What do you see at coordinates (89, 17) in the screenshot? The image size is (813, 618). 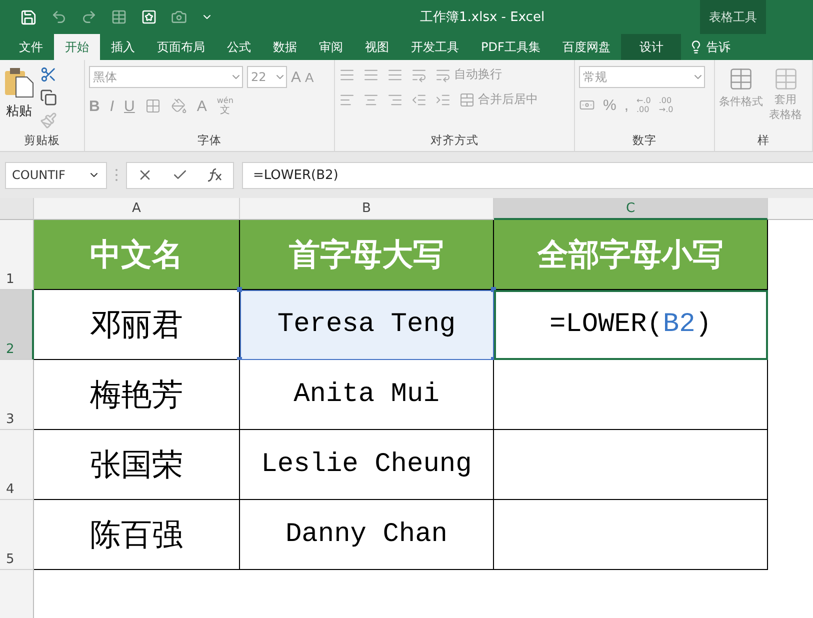 I see `redo-icon` at bounding box center [89, 17].